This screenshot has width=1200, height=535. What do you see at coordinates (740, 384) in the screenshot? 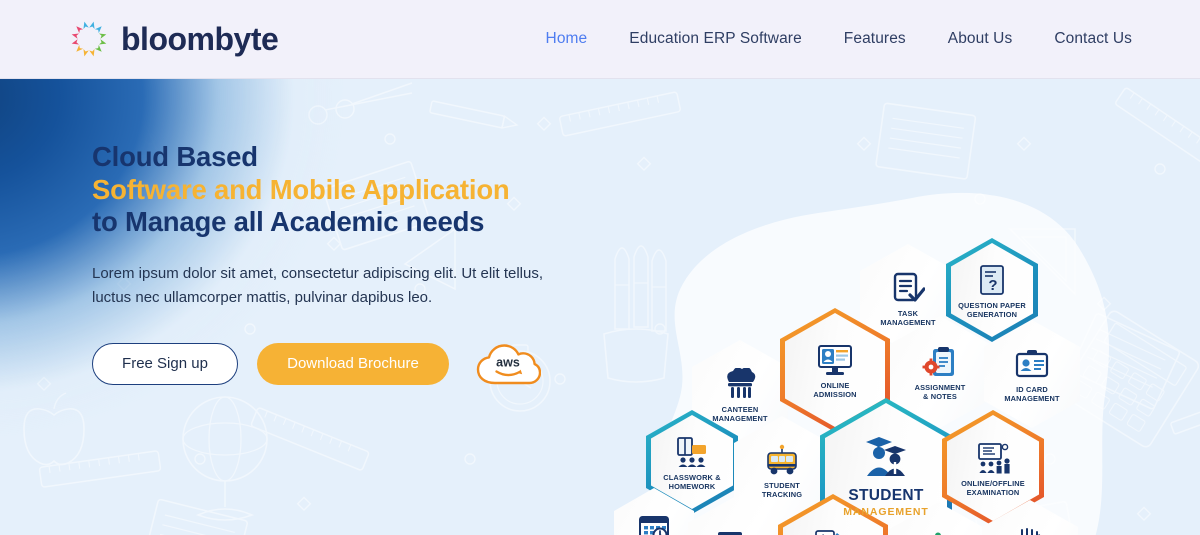
I see `chef-cutlery-icon` at bounding box center [740, 384].